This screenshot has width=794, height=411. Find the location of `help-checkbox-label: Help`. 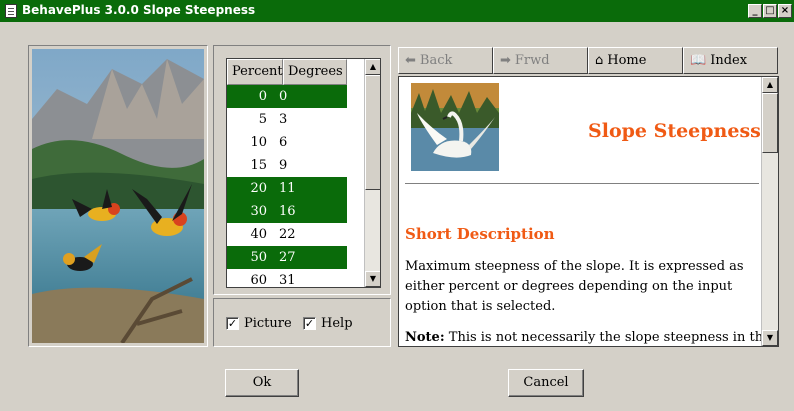

help-checkbox-label: Help is located at coordinates (337, 323).